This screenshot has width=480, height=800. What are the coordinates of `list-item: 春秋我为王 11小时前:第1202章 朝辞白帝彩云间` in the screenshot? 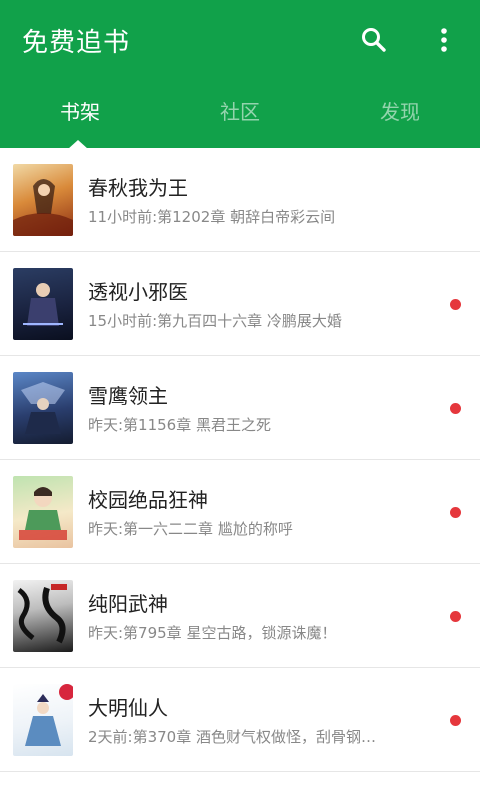 It's located at (240, 200).